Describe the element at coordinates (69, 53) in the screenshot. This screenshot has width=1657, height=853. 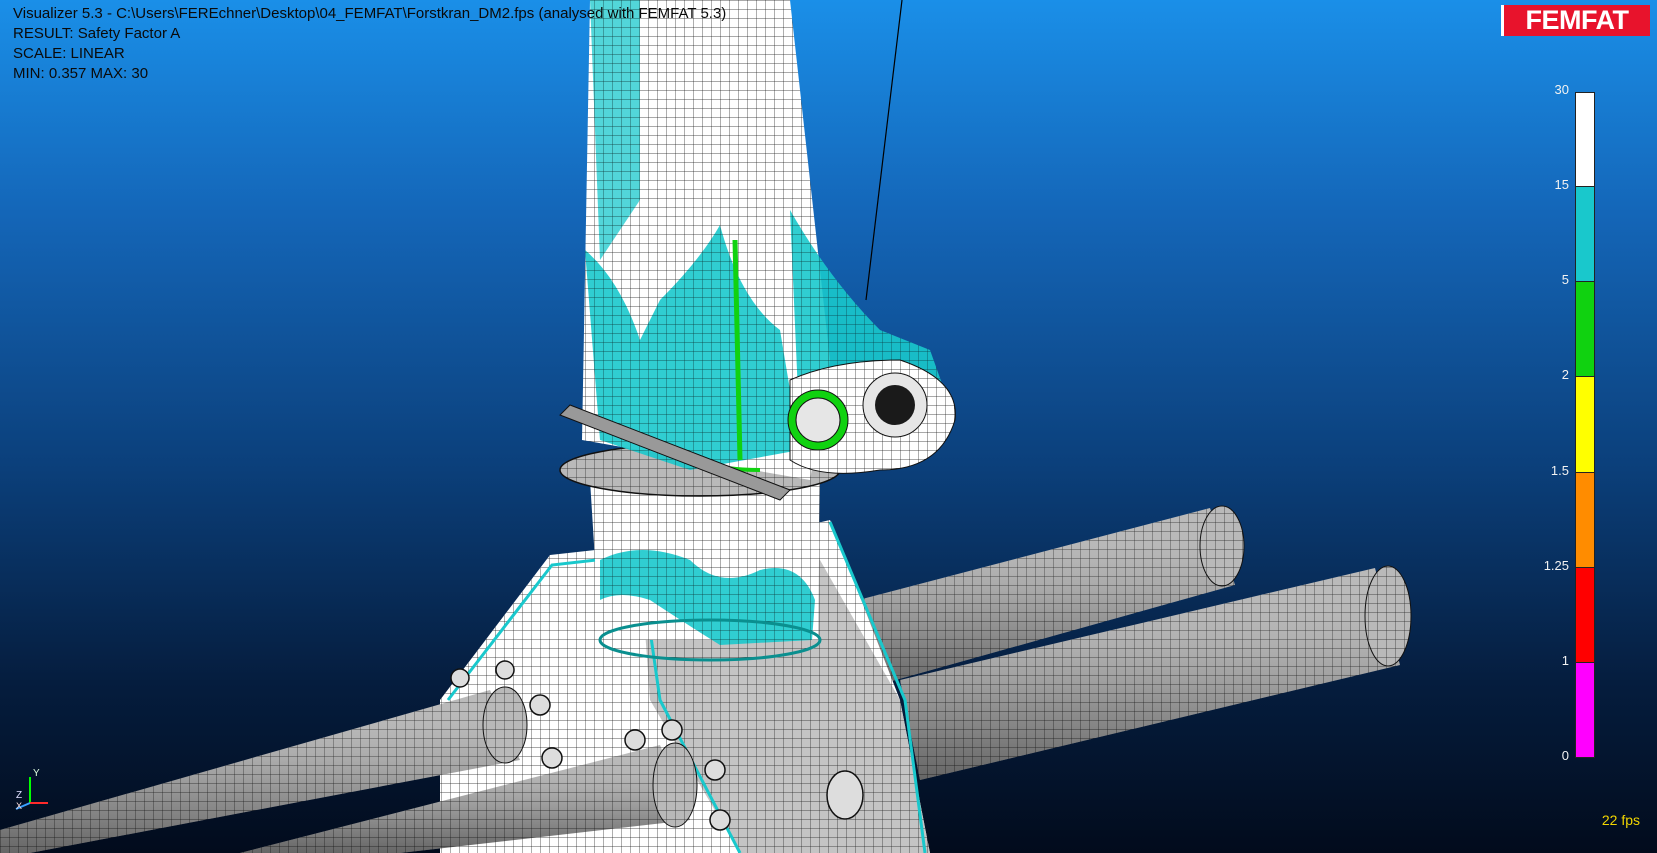
I see `scale-label: SCALE: LINEAR` at that location.